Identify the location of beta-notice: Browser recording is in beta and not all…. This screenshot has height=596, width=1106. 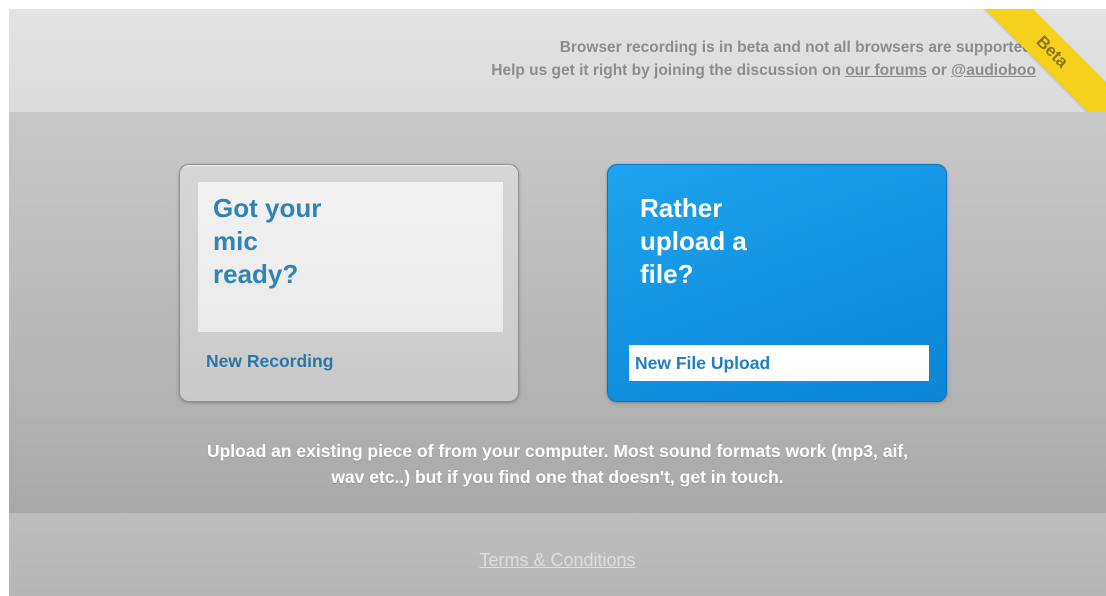
(763, 59).